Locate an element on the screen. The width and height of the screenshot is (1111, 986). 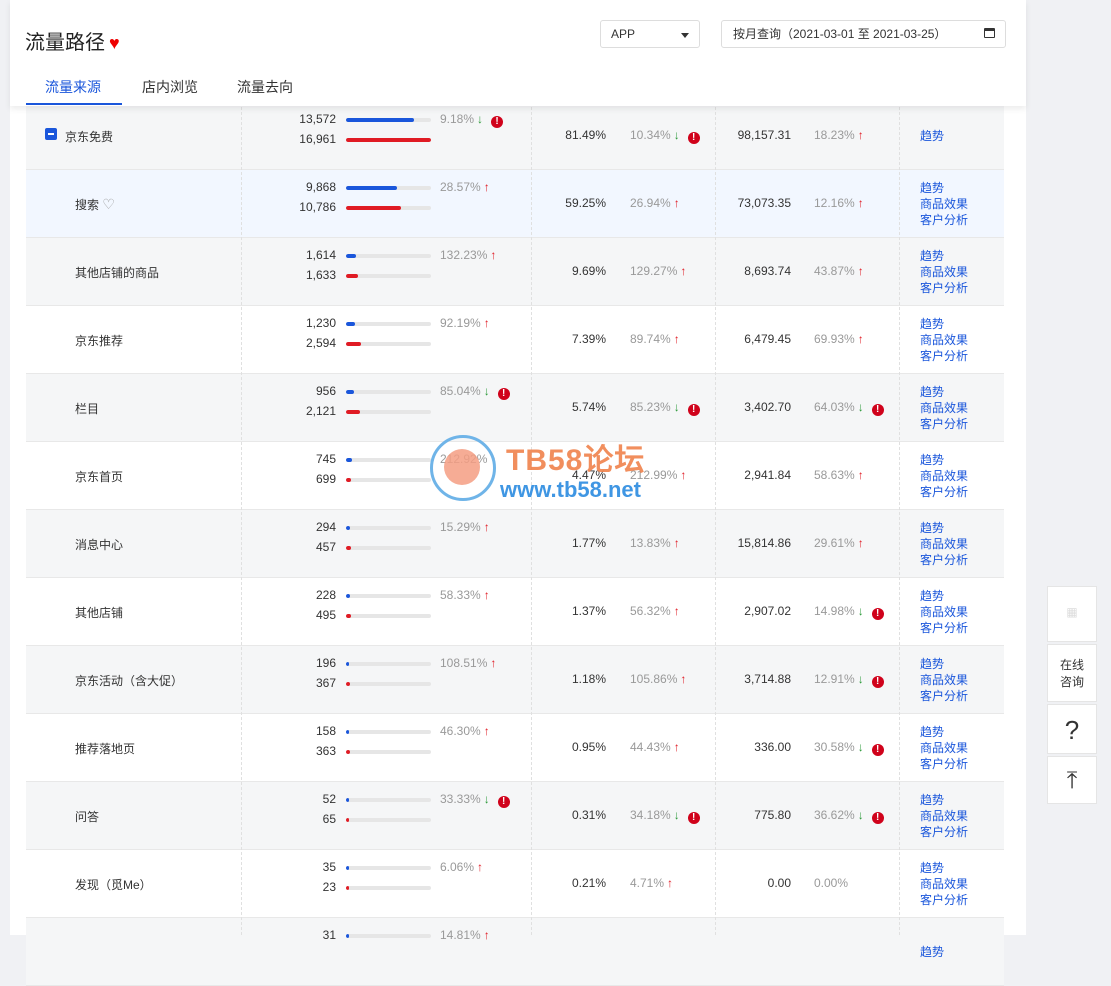
tab-traffic-destination: 流量去向 is located at coordinates (265, 87).